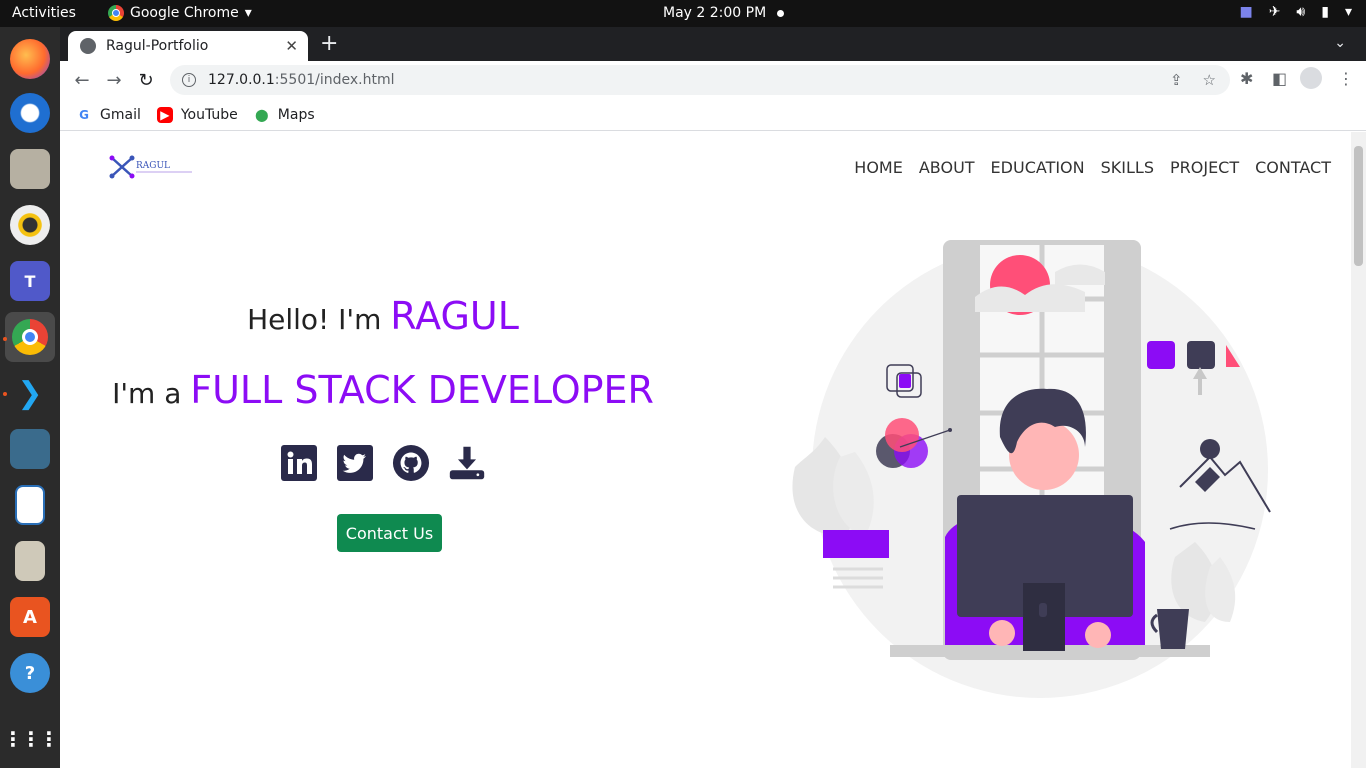 The image size is (1366, 768). I want to click on hero-role-line: I'm a FULL STACK DEVELOPER, so click(383, 390).